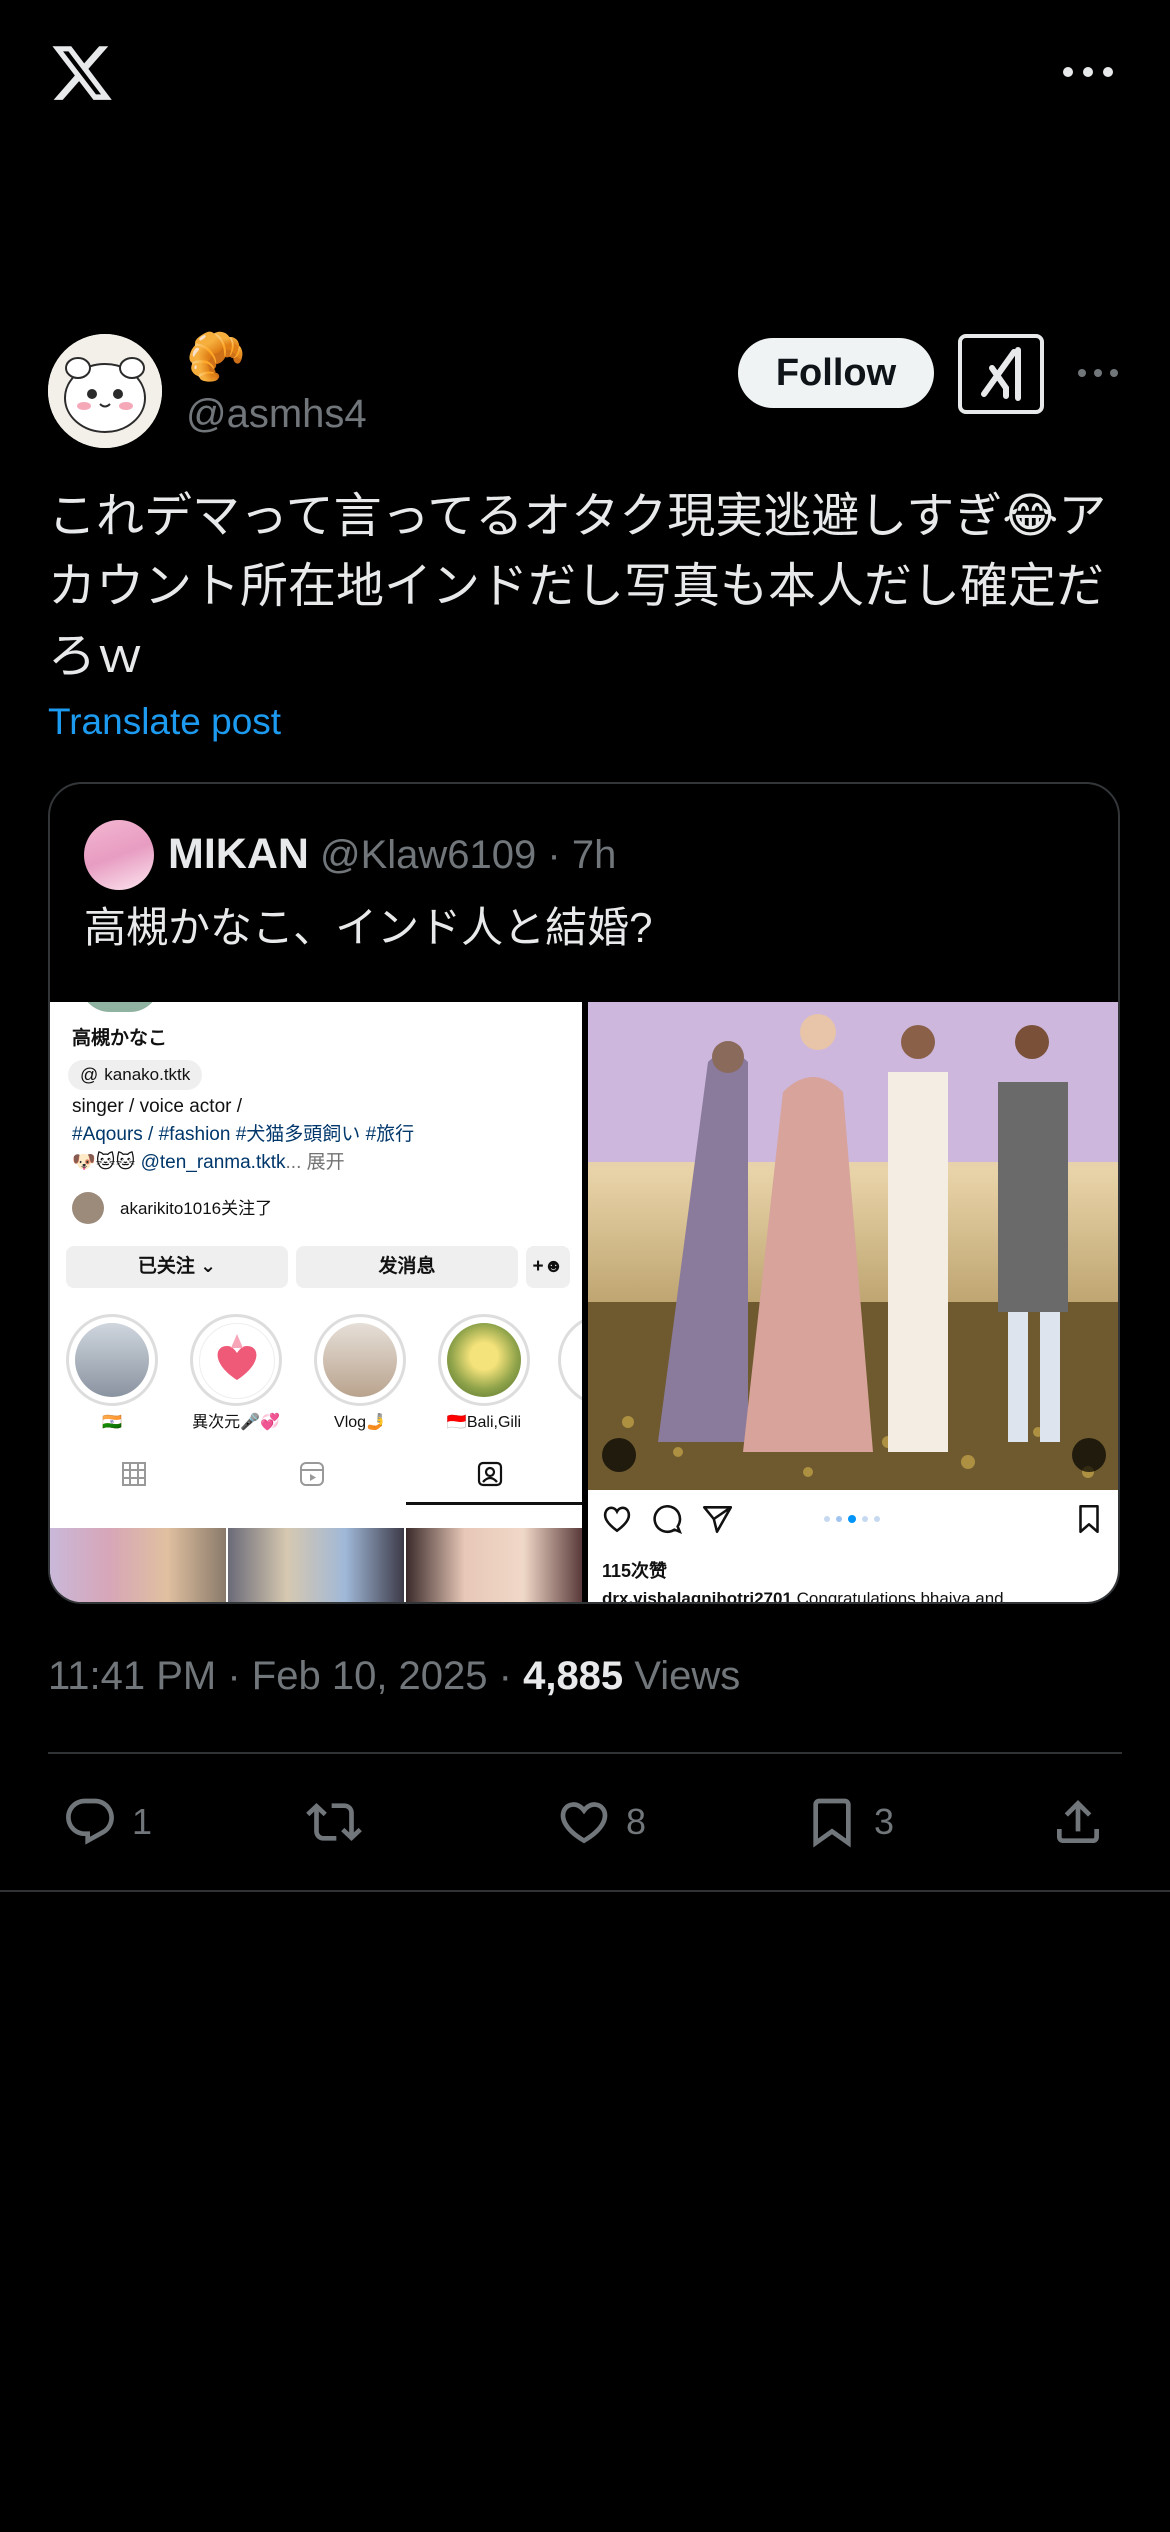 Image resolution: width=1170 pixels, height=2532 pixels. I want to click on reply-count: 1, so click(142, 1821).